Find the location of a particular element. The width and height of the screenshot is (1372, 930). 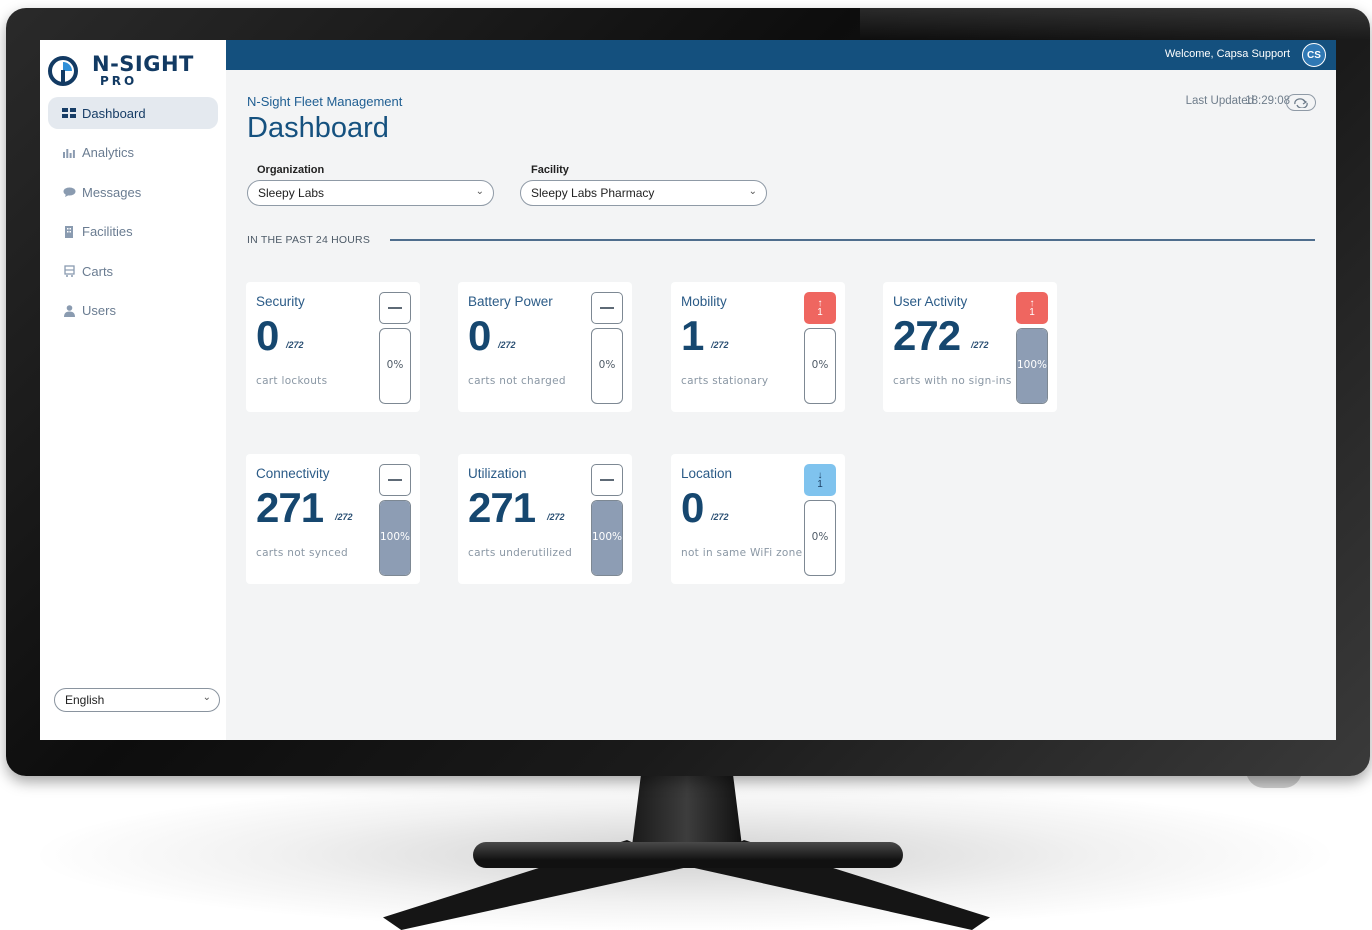

card-title: Security is located at coordinates (280, 301).